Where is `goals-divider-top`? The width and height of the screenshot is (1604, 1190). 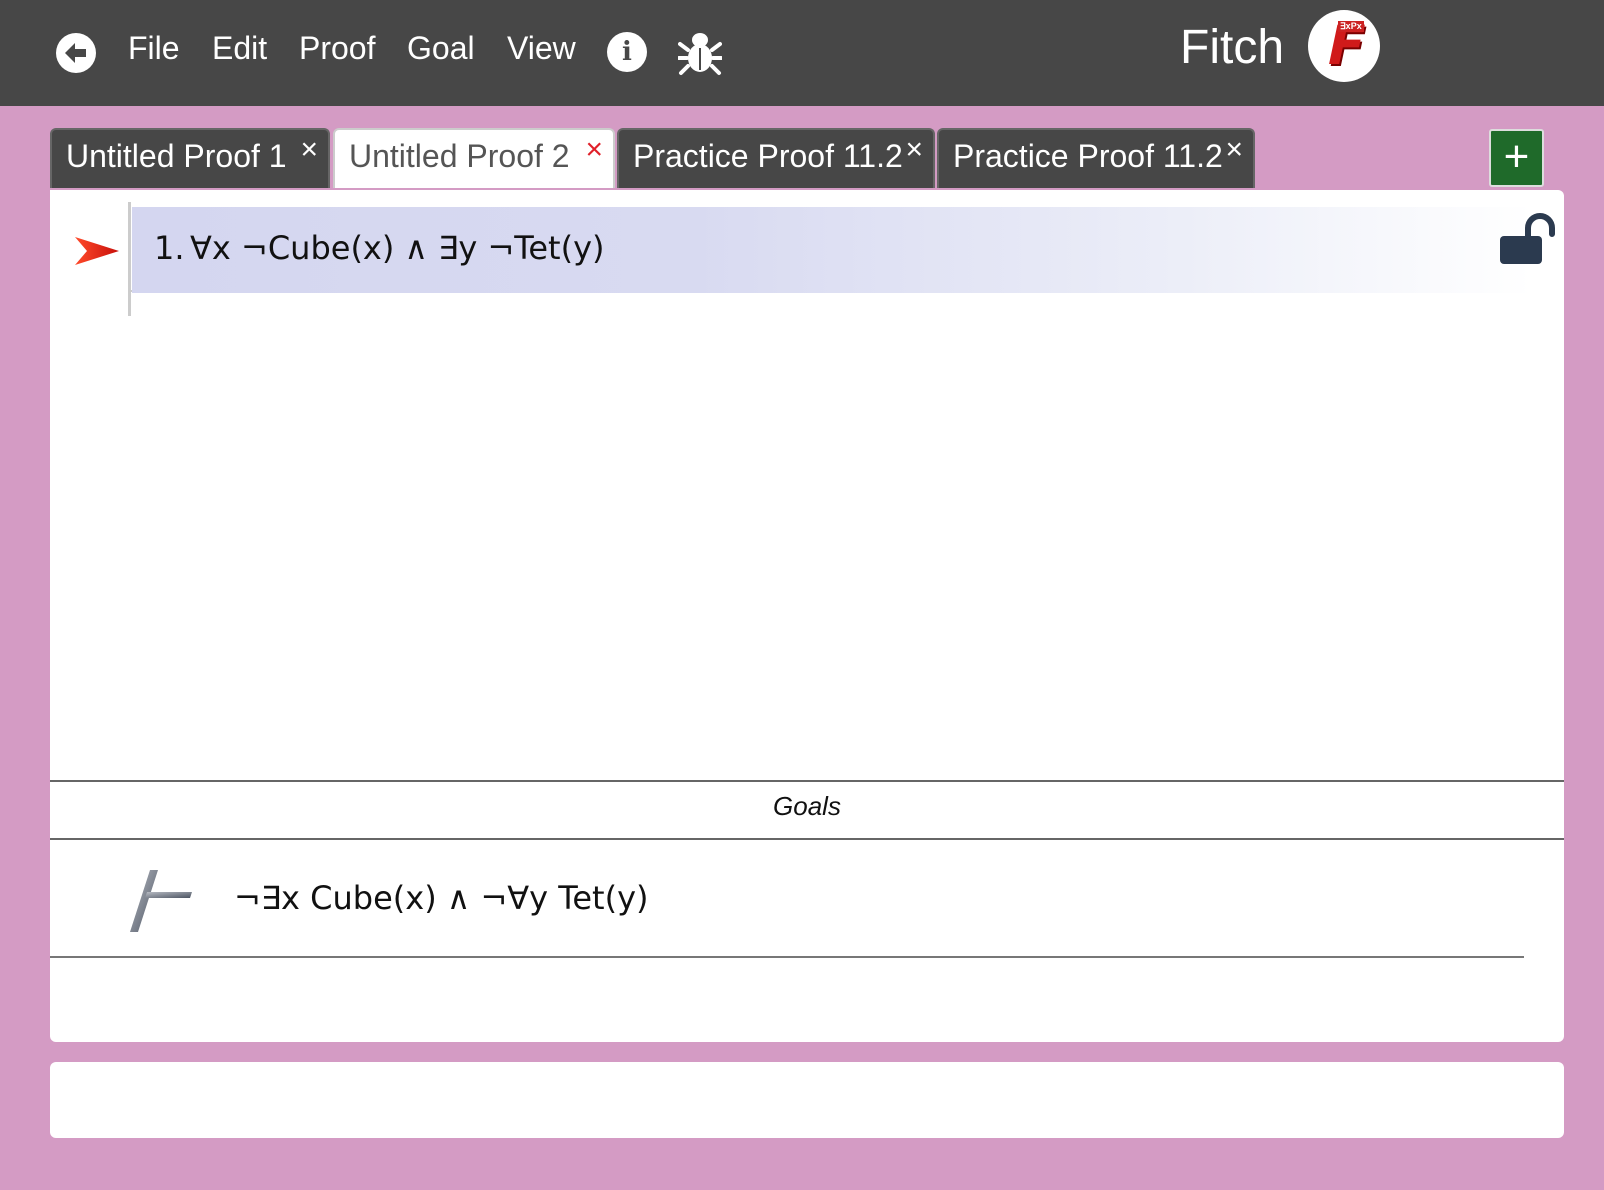 goals-divider-top is located at coordinates (807, 781).